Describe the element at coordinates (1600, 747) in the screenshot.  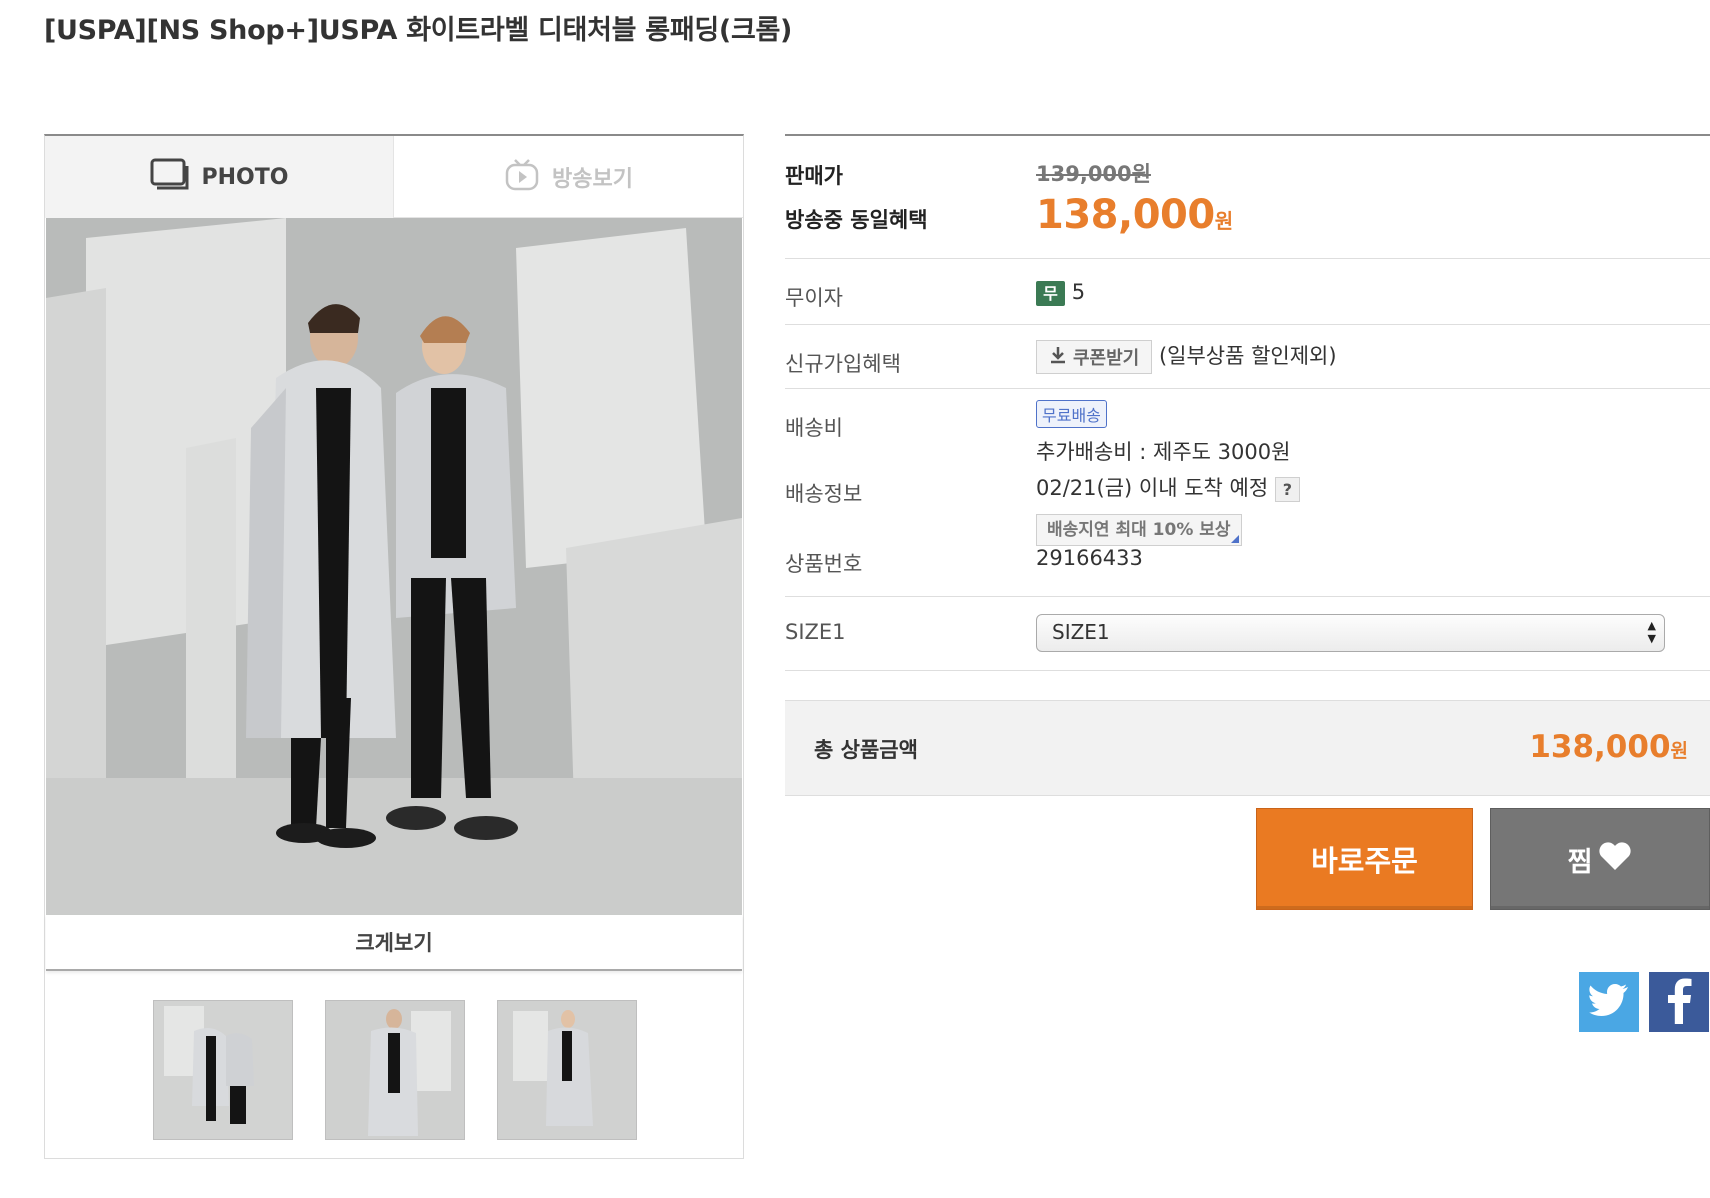
I see `total-price: 138,000` at that location.